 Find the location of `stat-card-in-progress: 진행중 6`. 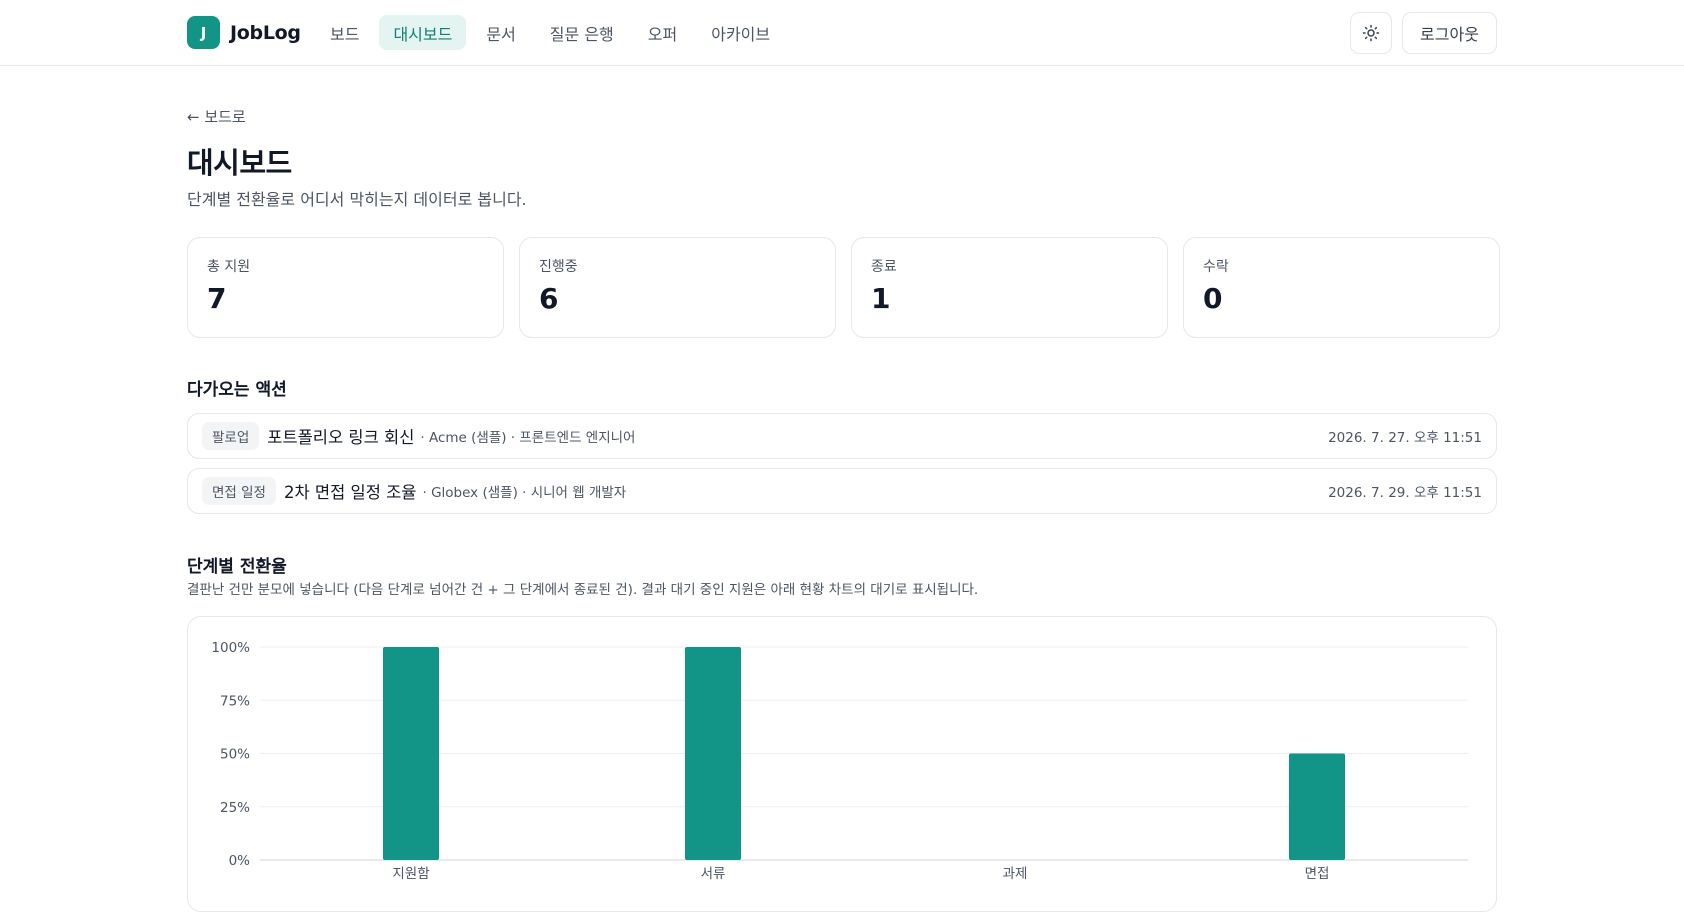

stat-card-in-progress: 진행중 6 is located at coordinates (677, 287).